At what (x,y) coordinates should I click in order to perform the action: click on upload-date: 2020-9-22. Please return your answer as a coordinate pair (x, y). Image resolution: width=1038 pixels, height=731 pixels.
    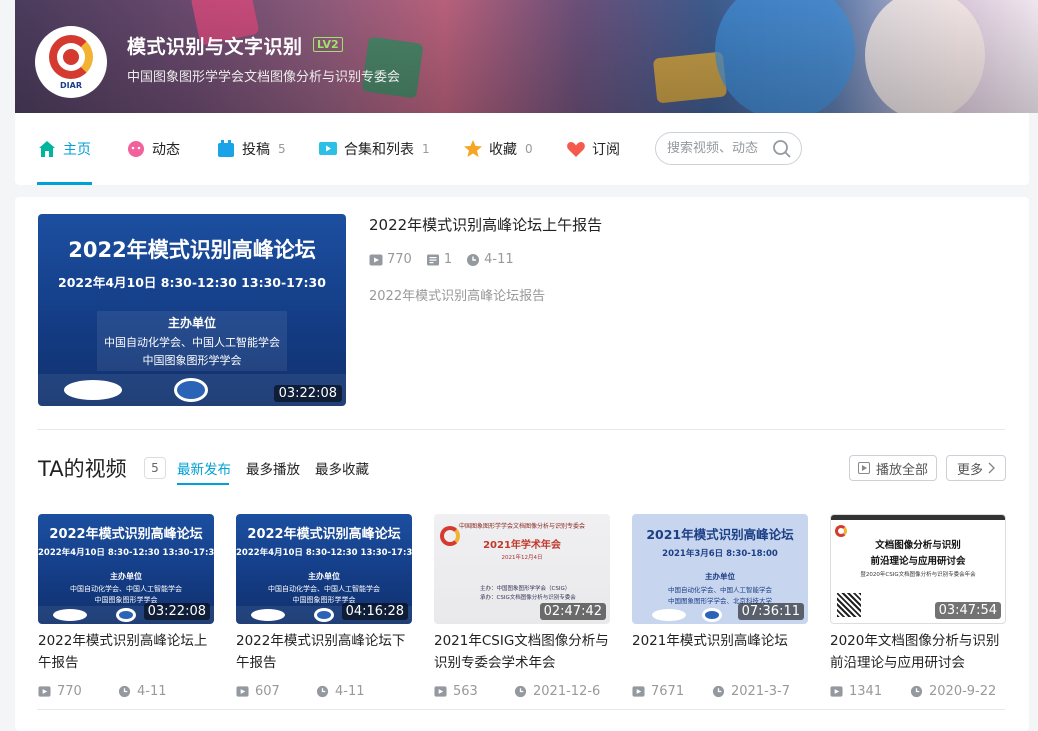
    Looking at the image, I should click on (963, 691).